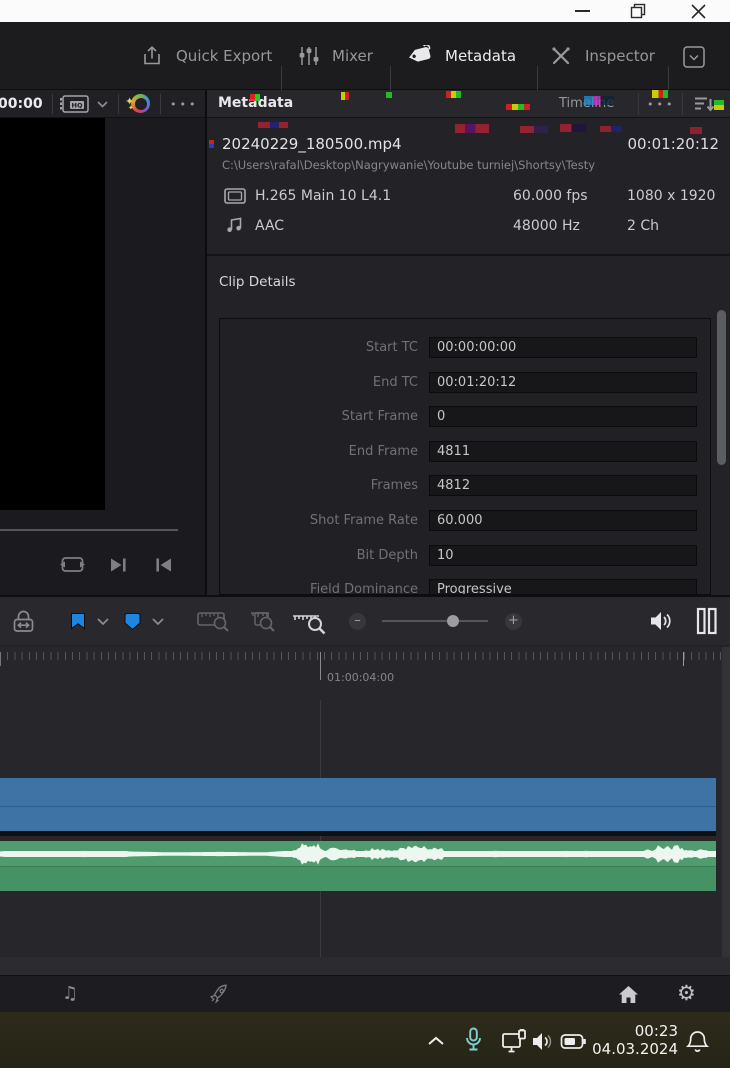 The image size is (730, 1068). What do you see at coordinates (309, 621) in the screenshot?
I see `custom-zoom-button` at bounding box center [309, 621].